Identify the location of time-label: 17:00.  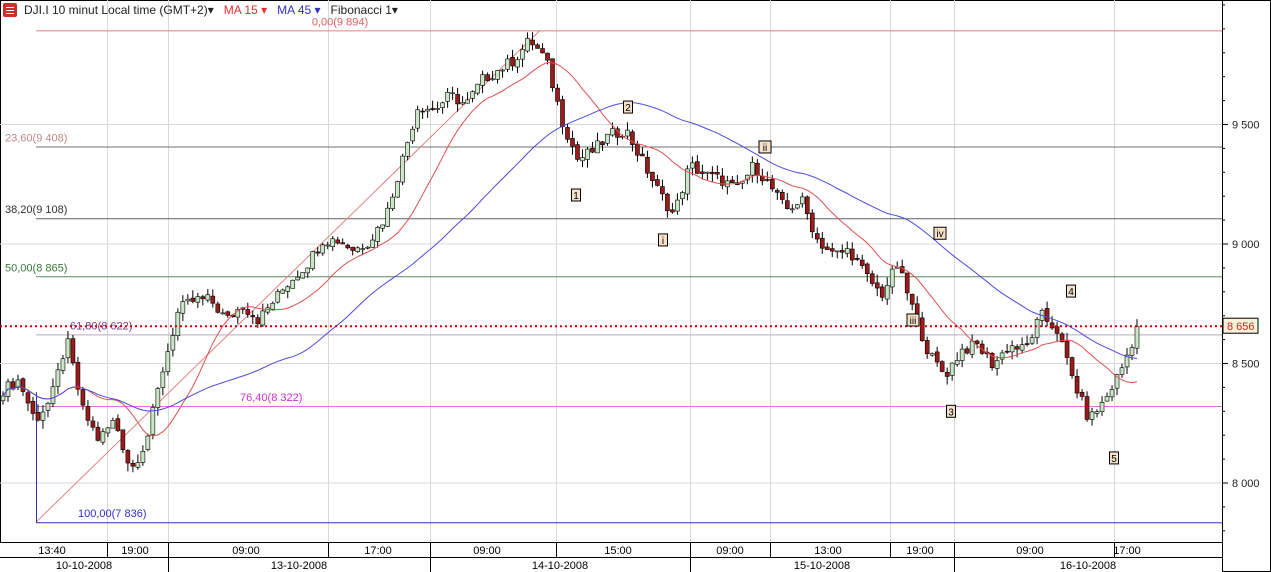
(1127, 551).